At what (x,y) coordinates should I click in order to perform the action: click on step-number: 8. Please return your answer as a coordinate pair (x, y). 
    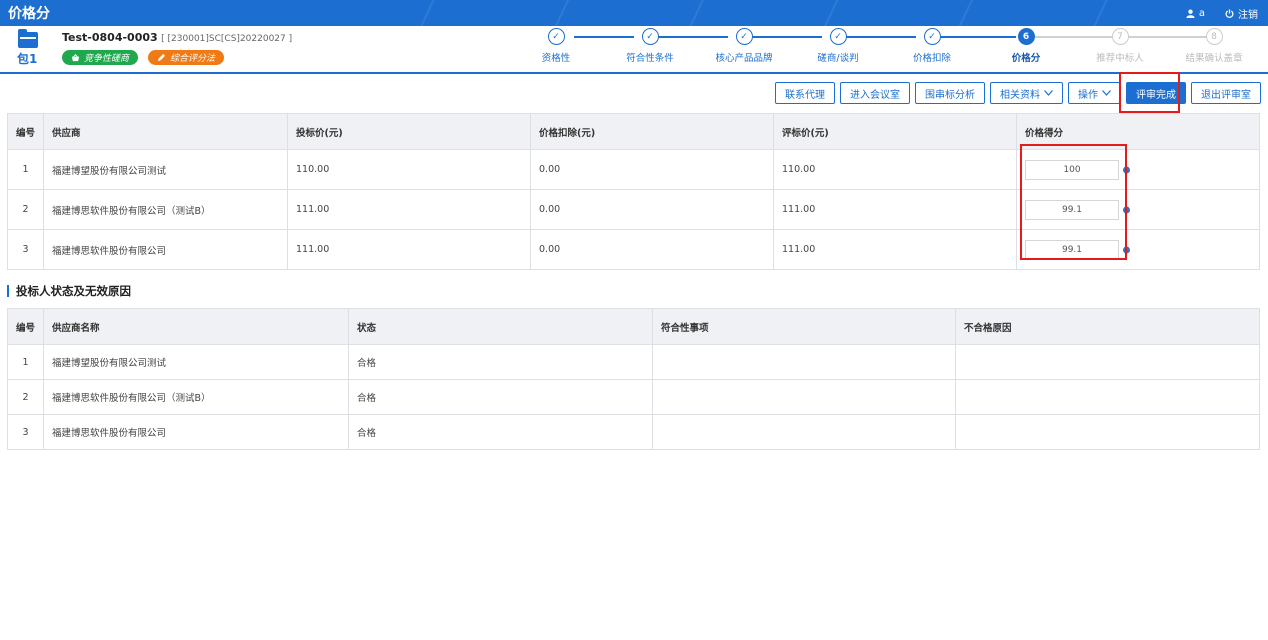
    Looking at the image, I should click on (1214, 36).